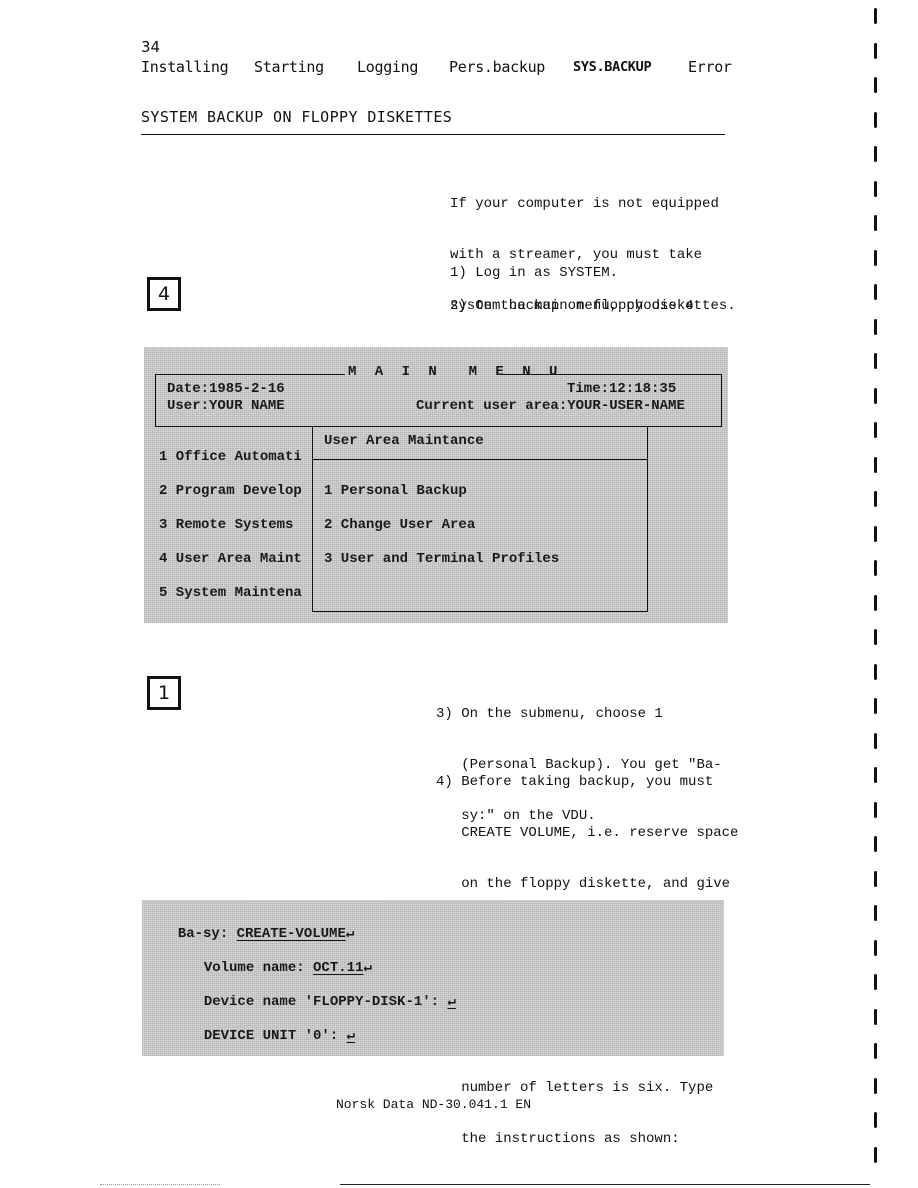 The height and width of the screenshot is (1188, 918). I want to click on volume-name-input: OCT.11↵, so click(342, 968).